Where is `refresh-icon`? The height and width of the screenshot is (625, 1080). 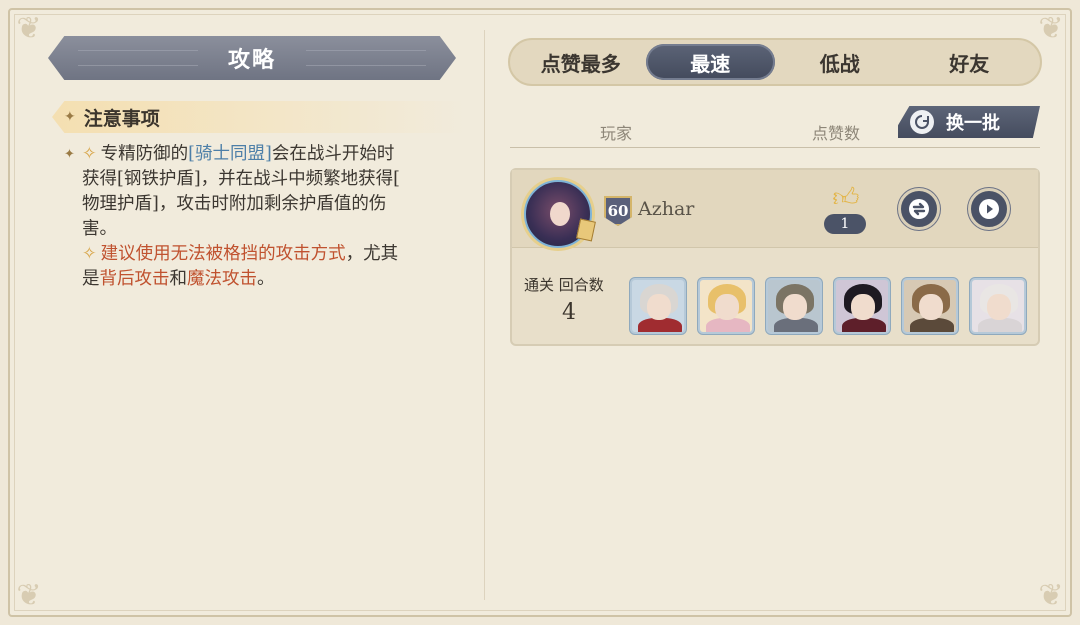 refresh-icon is located at coordinates (922, 122).